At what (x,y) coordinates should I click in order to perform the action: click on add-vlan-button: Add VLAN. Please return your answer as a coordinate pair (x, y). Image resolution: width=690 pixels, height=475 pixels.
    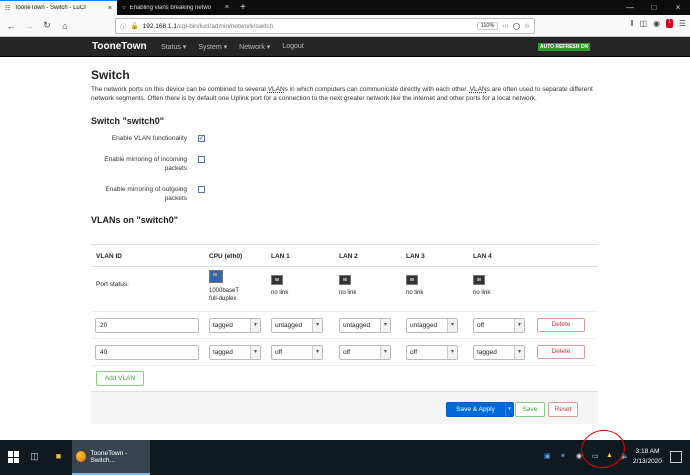
    Looking at the image, I should click on (120, 378).